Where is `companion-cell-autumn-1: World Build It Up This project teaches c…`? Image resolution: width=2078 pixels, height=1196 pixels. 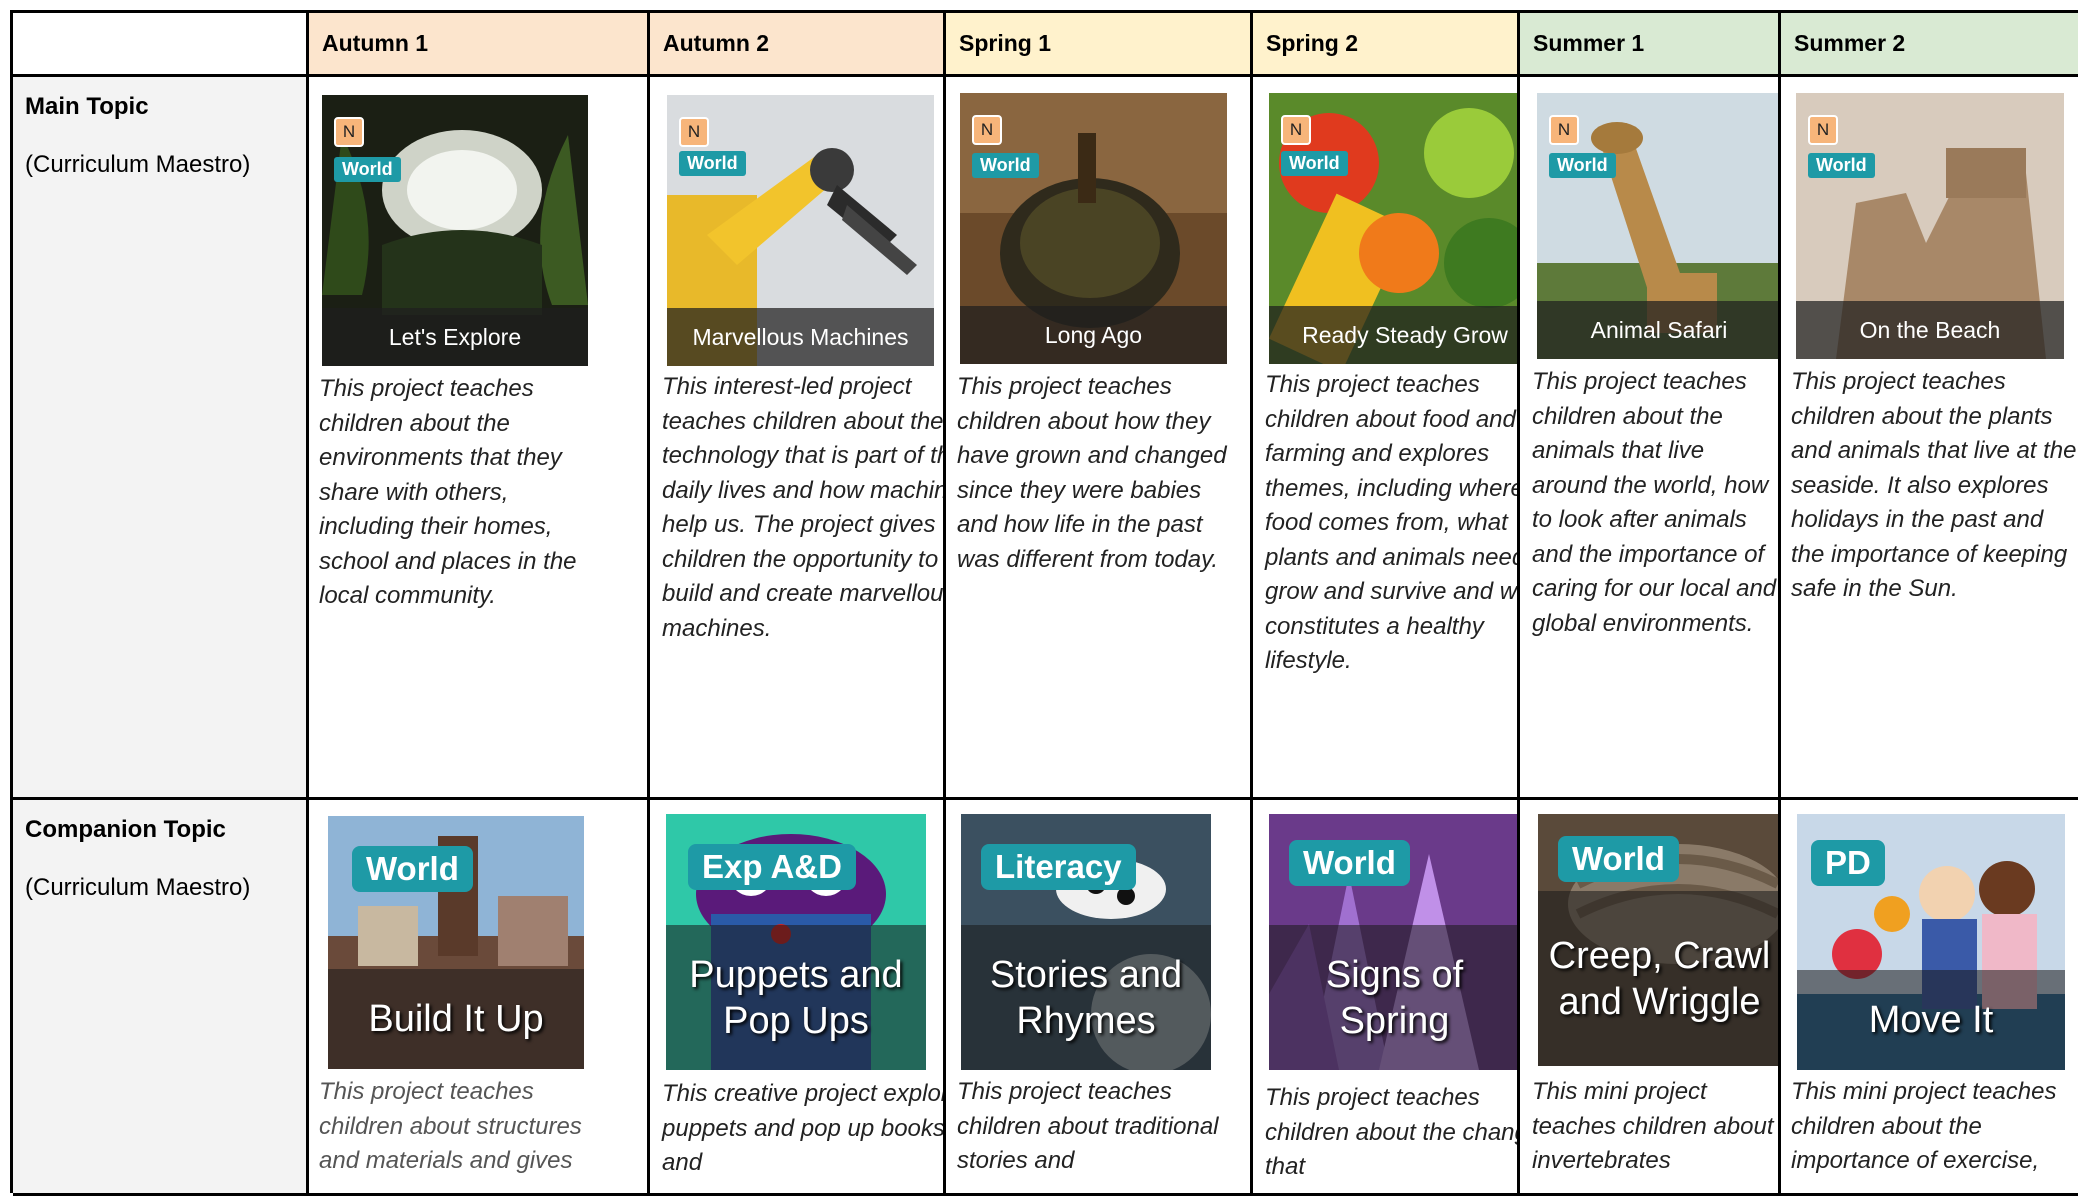 companion-cell-autumn-1: World Build It Up This project teaches c… is located at coordinates (479, 998).